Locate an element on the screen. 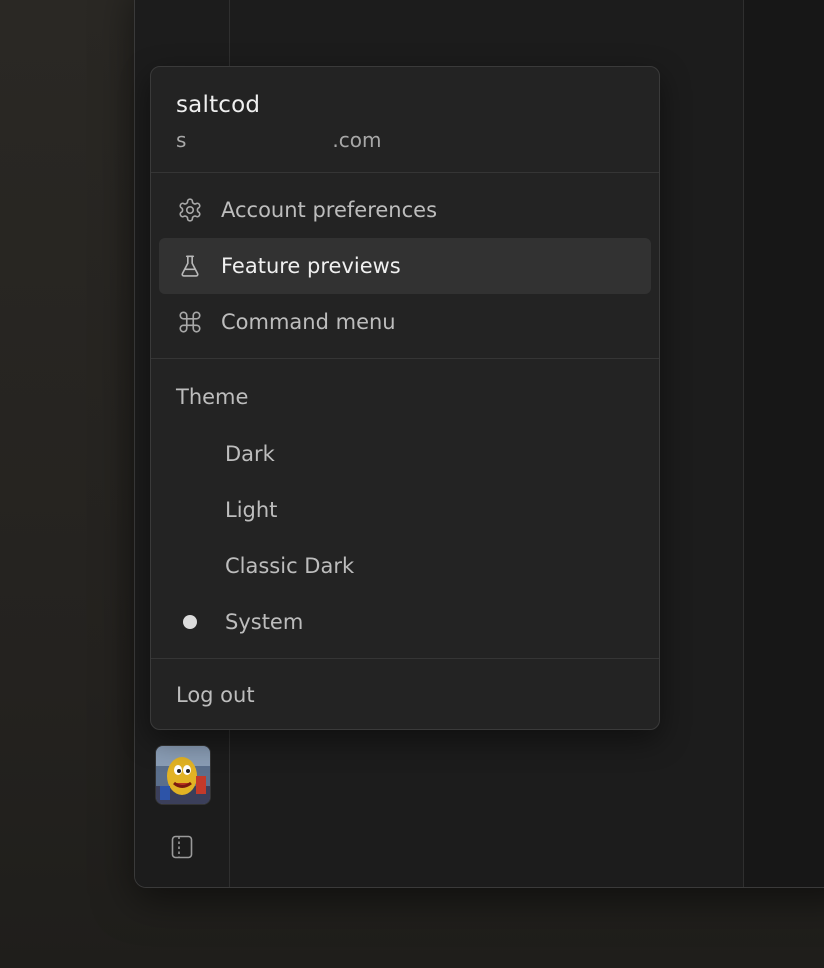  gear-icon is located at coordinates (190, 210).